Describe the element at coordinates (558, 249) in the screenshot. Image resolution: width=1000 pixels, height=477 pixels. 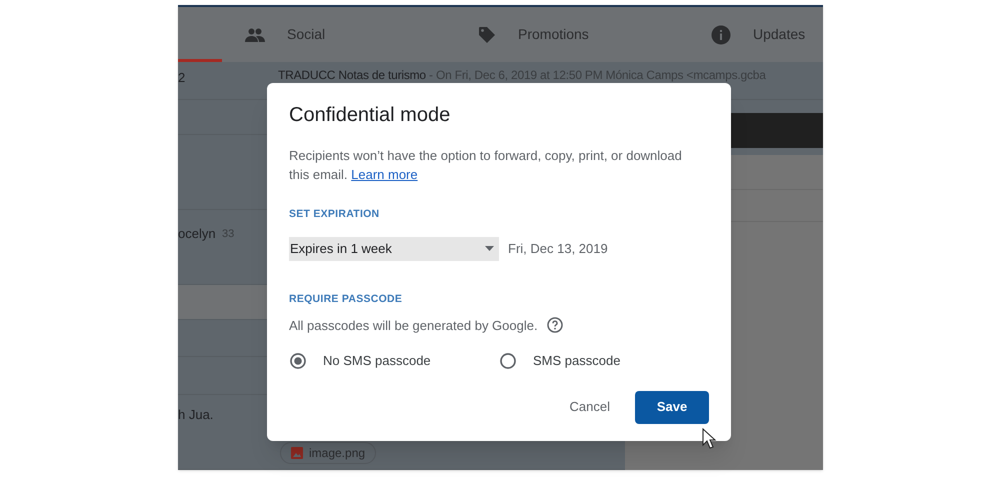
I see `expiration-date: Fri, Dec 13, 2019` at that location.